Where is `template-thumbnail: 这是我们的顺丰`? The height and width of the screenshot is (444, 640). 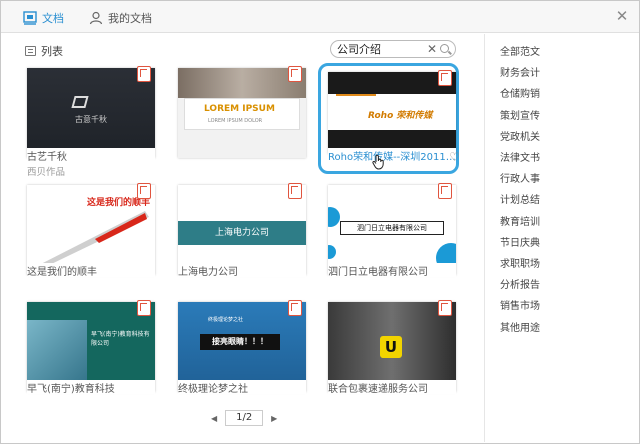 template-thumbnail: 这是我们的顺丰 is located at coordinates (91, 230).